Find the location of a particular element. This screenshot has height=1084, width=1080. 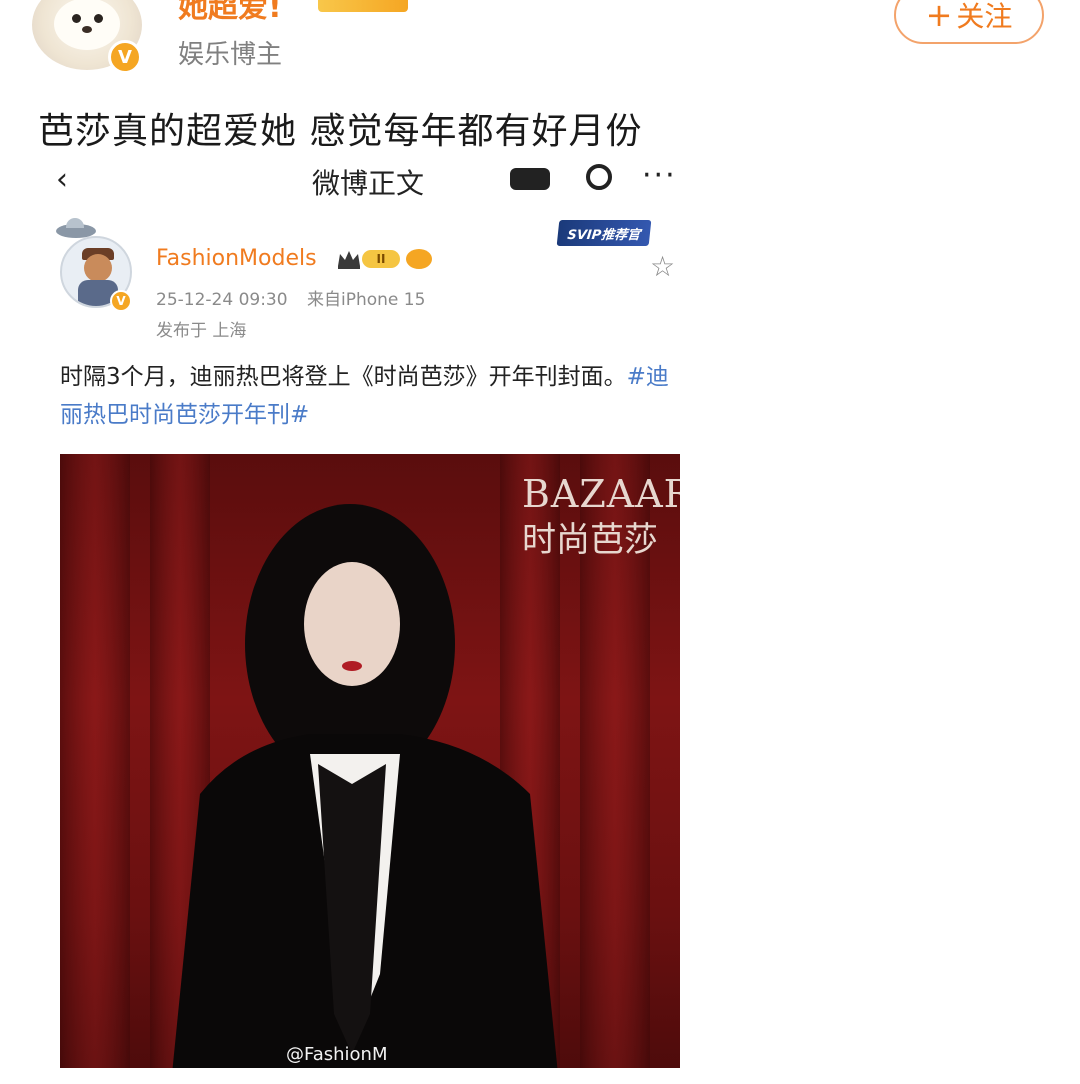

crown-icon is located at coordinates (349, 260).